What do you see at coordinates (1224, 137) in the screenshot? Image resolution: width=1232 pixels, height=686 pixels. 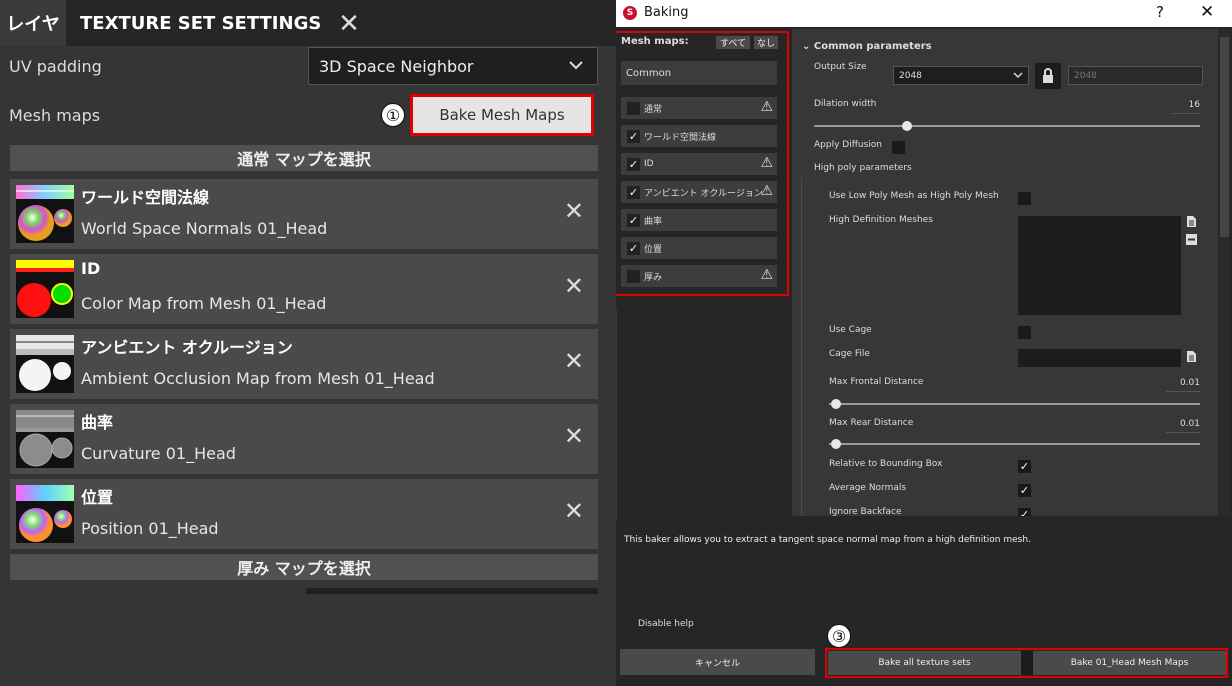 I see `scrollbar-thumb` at bounding box center [1224, 137].